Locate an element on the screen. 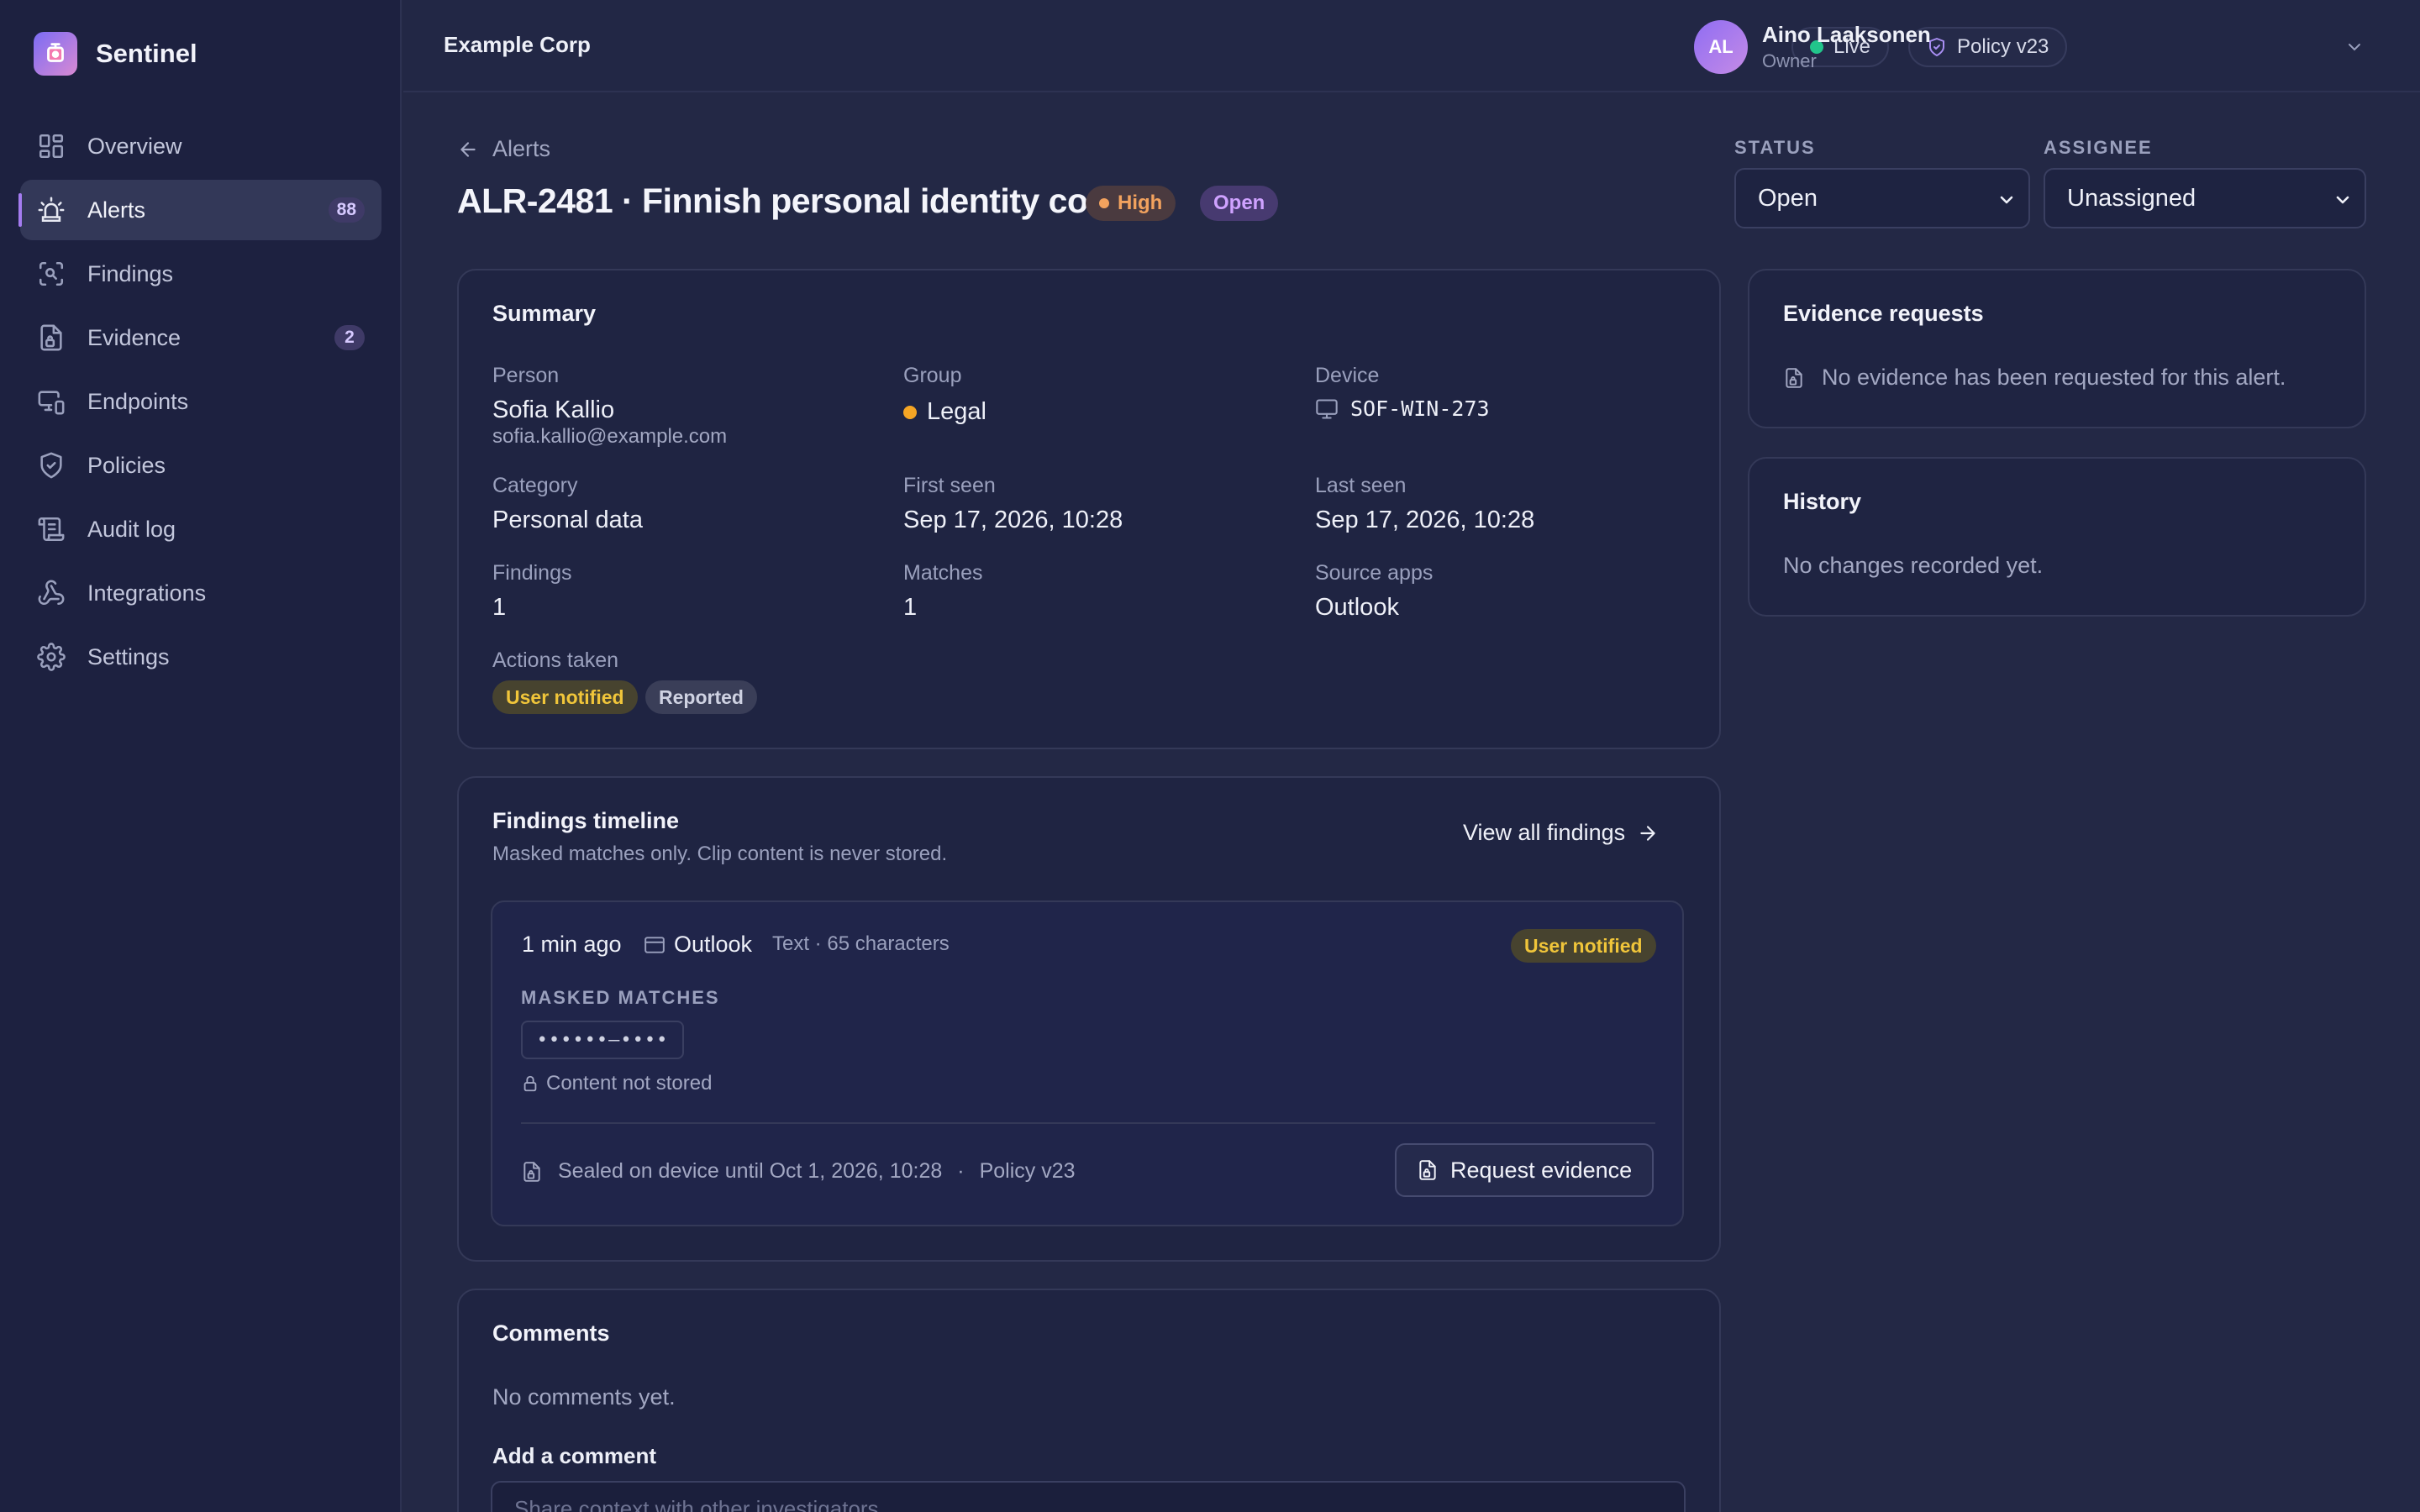  sidebar-item-label: Evidence is located at coordinates (134, 337).